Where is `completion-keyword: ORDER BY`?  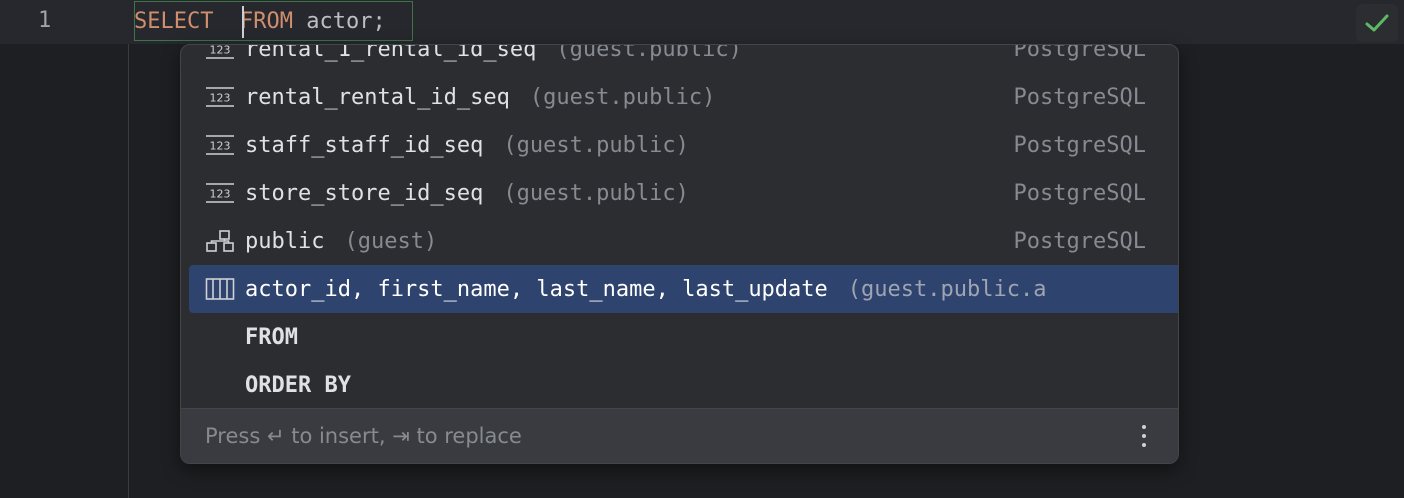
completion-keyword: ORDER BY is located at coordinates (298, 385).